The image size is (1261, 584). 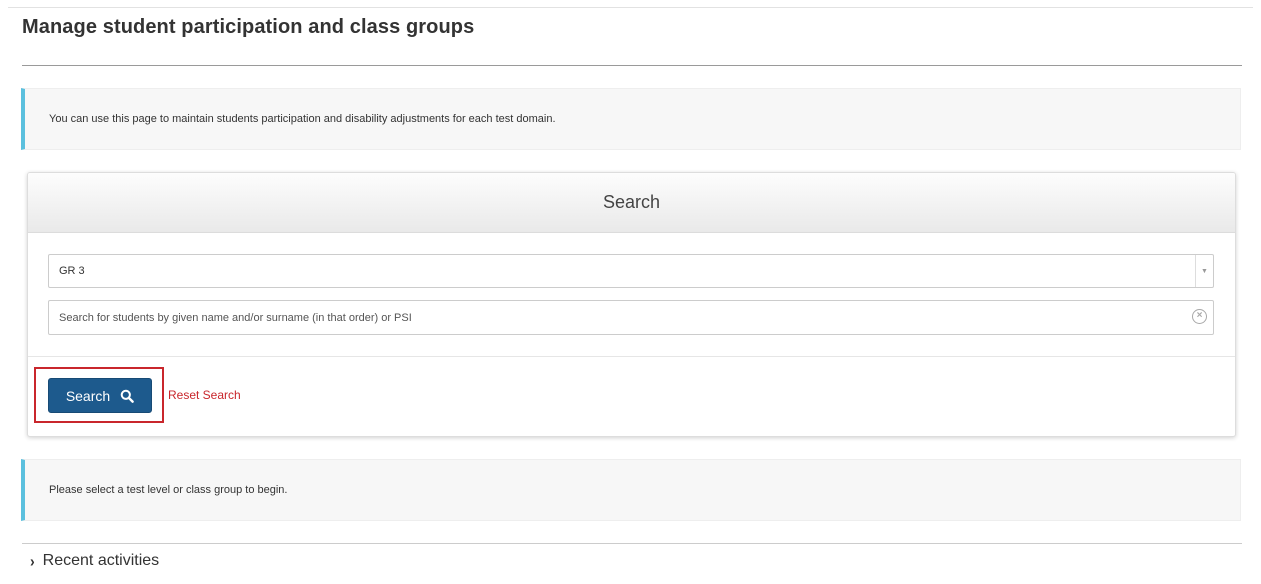 What do you see at coordinates (630, 7) in the screenshot?
I see `top-divider` at bounding box center [630, 7].